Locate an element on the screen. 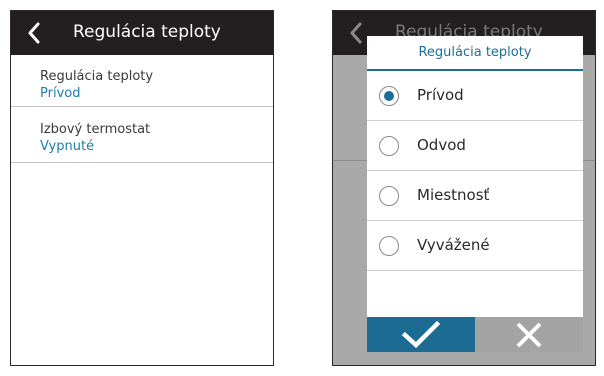 Image resolution: width=604 pixels, height=376 pixels. setting-value: Vypnuté is located at coordinates (67, 146).